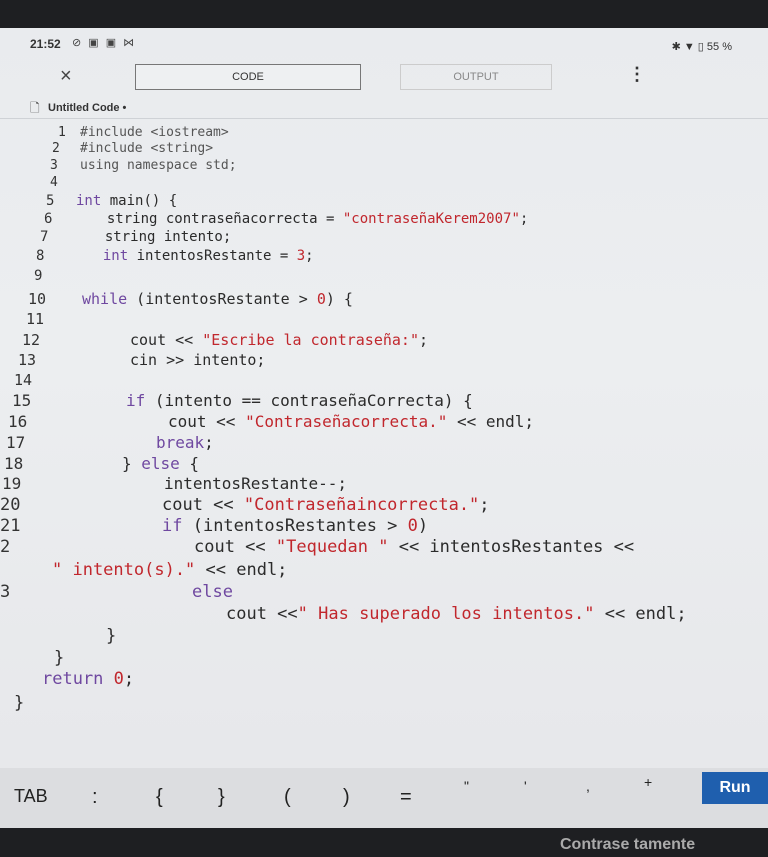  Describe the element at coordinates (310, 340) in the screenshot. I see `code-token: "Escribe la contraseña:"` at that location.